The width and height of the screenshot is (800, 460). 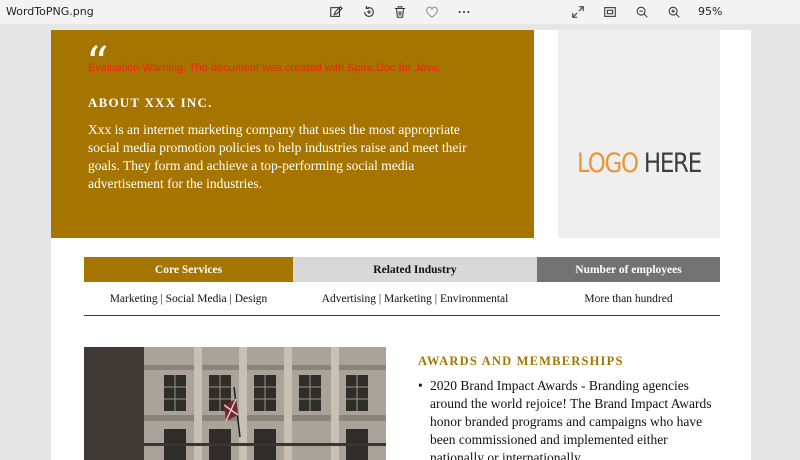 What do you see at coordinates (642, 12) in the screenshot?
I see `zoom-out-icon` at bounding box center [642, 12].